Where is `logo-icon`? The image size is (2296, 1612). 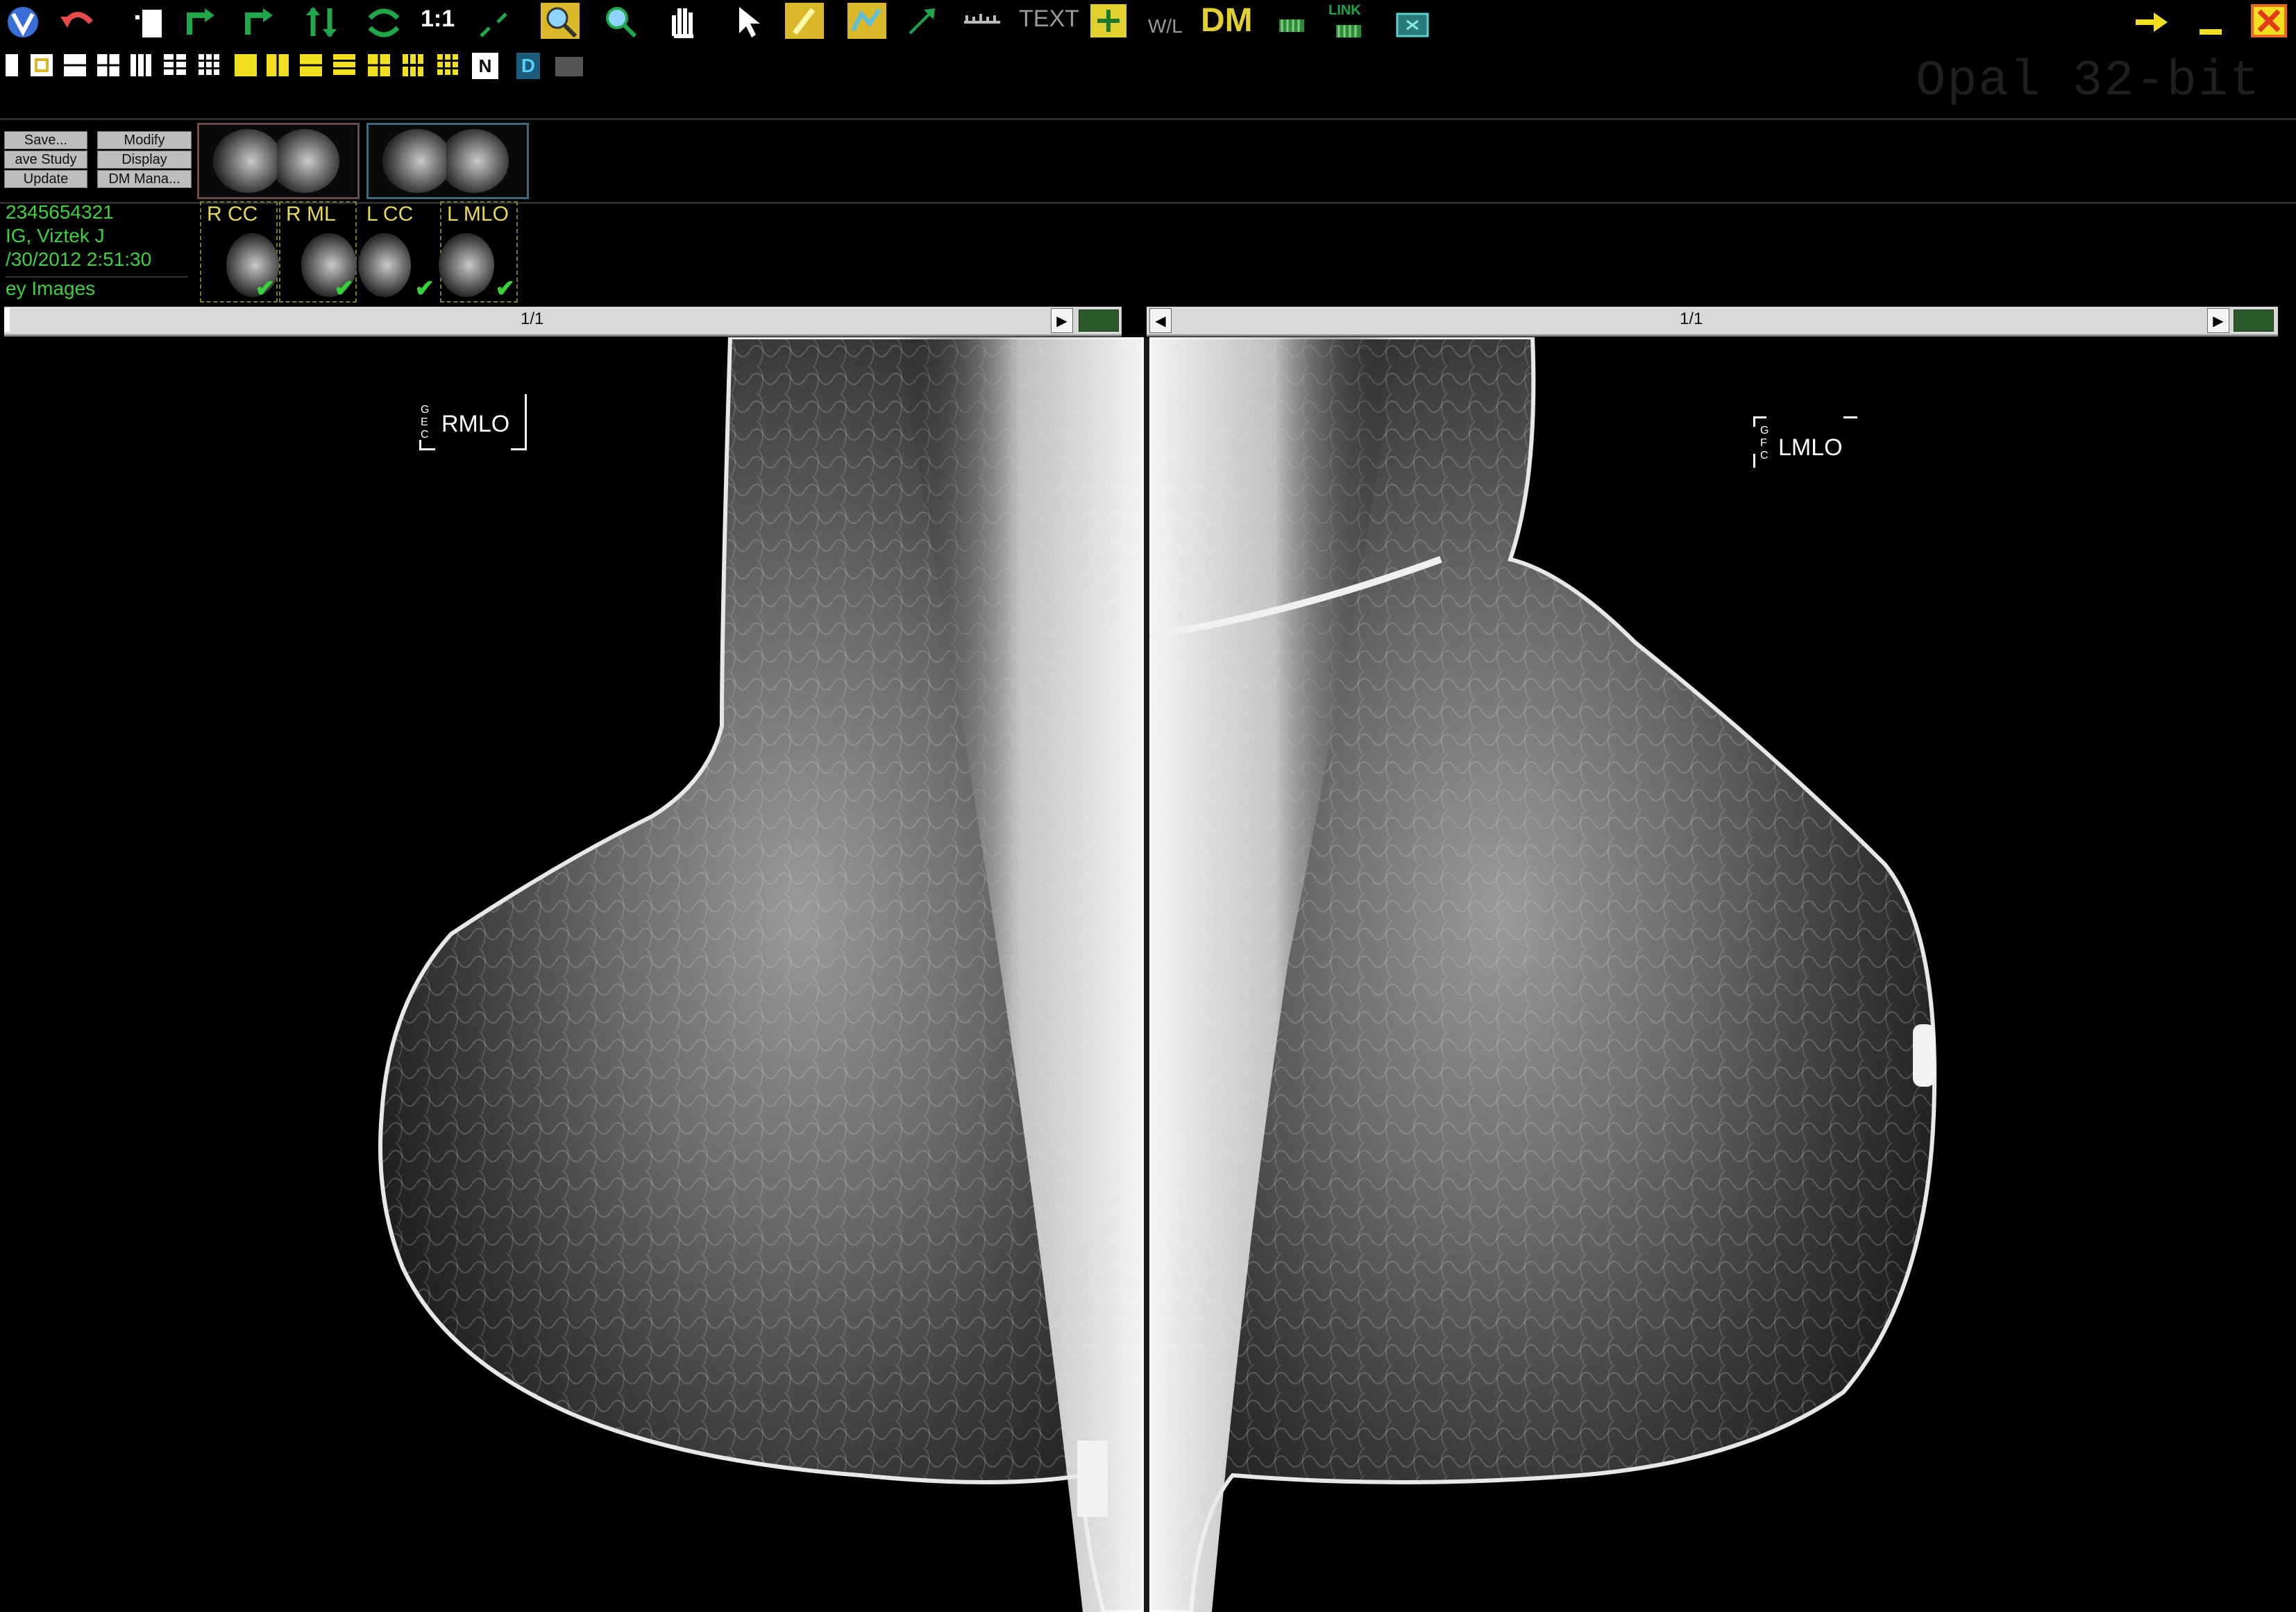
logo-icon is located at coordinates (23, 22).